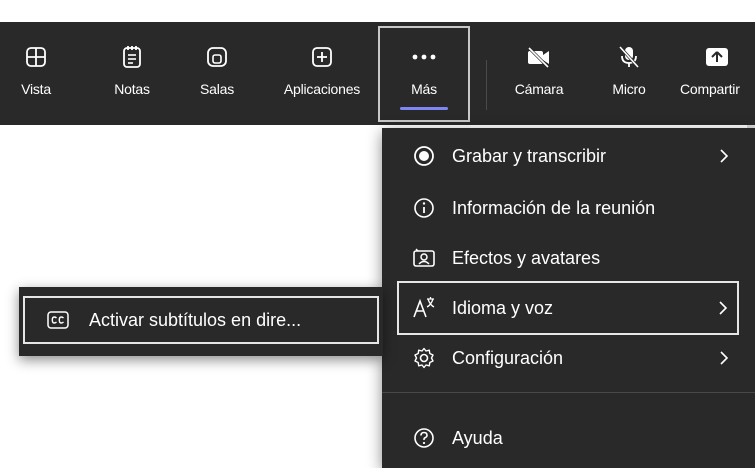  Describe the element at coordinates (710, 89) in the screenshot. I see `share-button-label: Compartir` at that location.